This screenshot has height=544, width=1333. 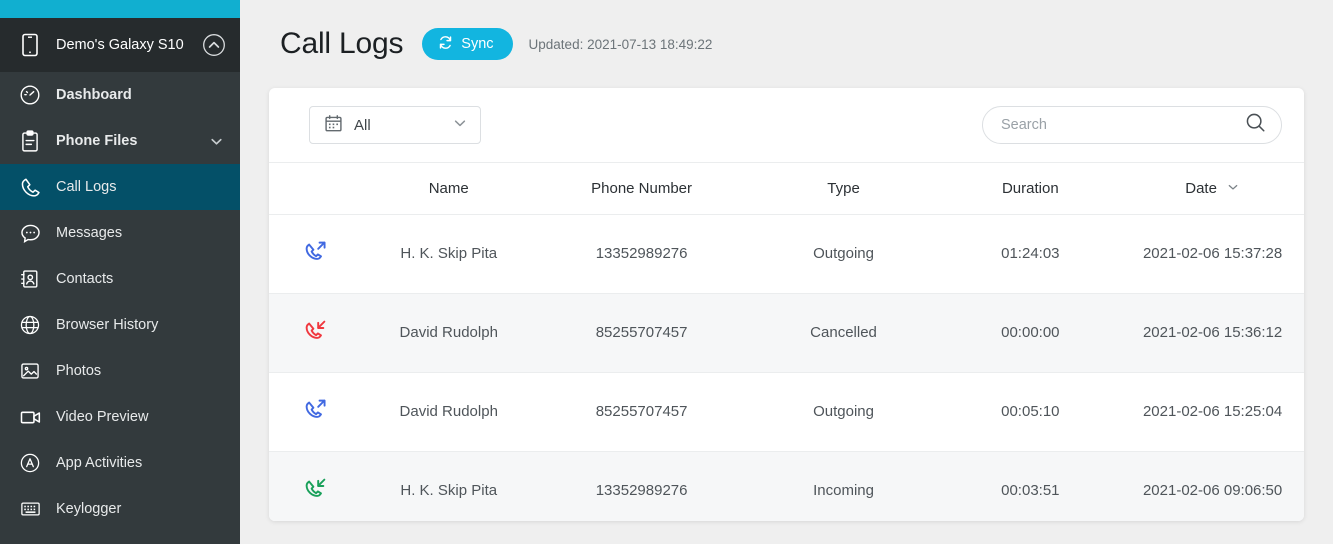 What do you see at coordinates (120, 9) in the screenshot?
I see `top-accent-bar` at bounding box center [120, 9].